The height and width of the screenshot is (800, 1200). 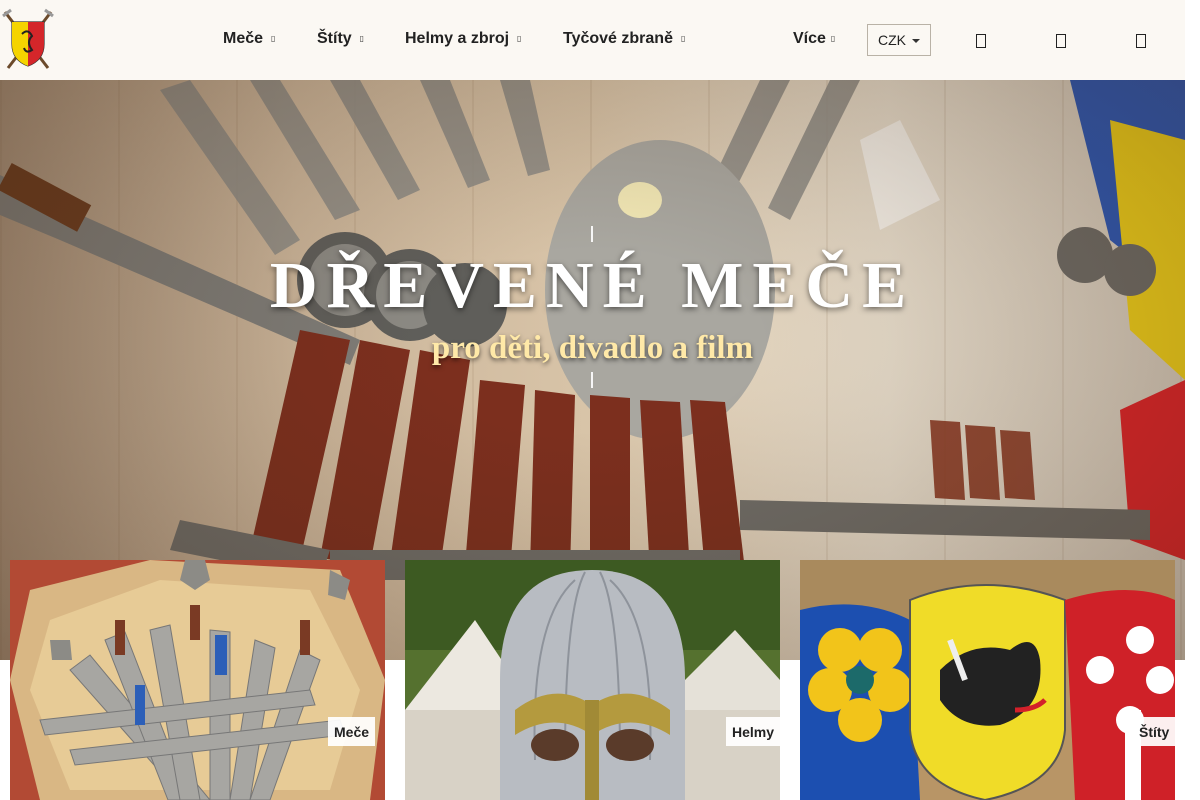 What do you see at coordinates (892, 40) in the screenshot?
I see `currency-value: CZK` at bounding box center [892, 40].